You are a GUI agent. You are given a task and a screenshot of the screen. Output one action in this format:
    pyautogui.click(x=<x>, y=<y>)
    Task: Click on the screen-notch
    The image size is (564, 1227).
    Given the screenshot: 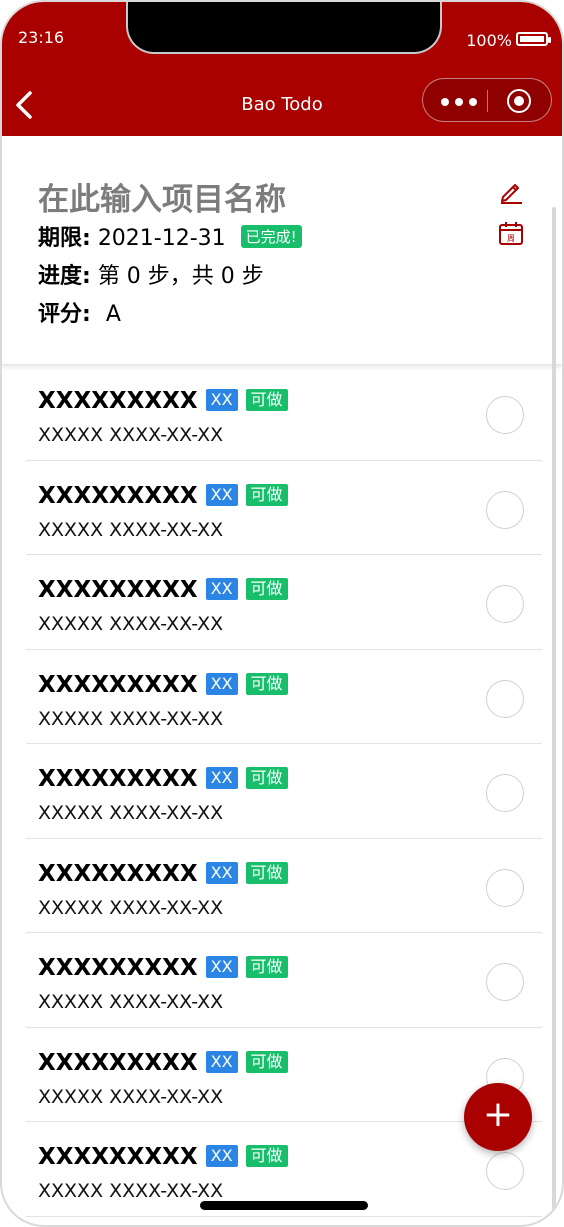 What is the action you would take?
    pyautogui.click(x=284, y=28)
    